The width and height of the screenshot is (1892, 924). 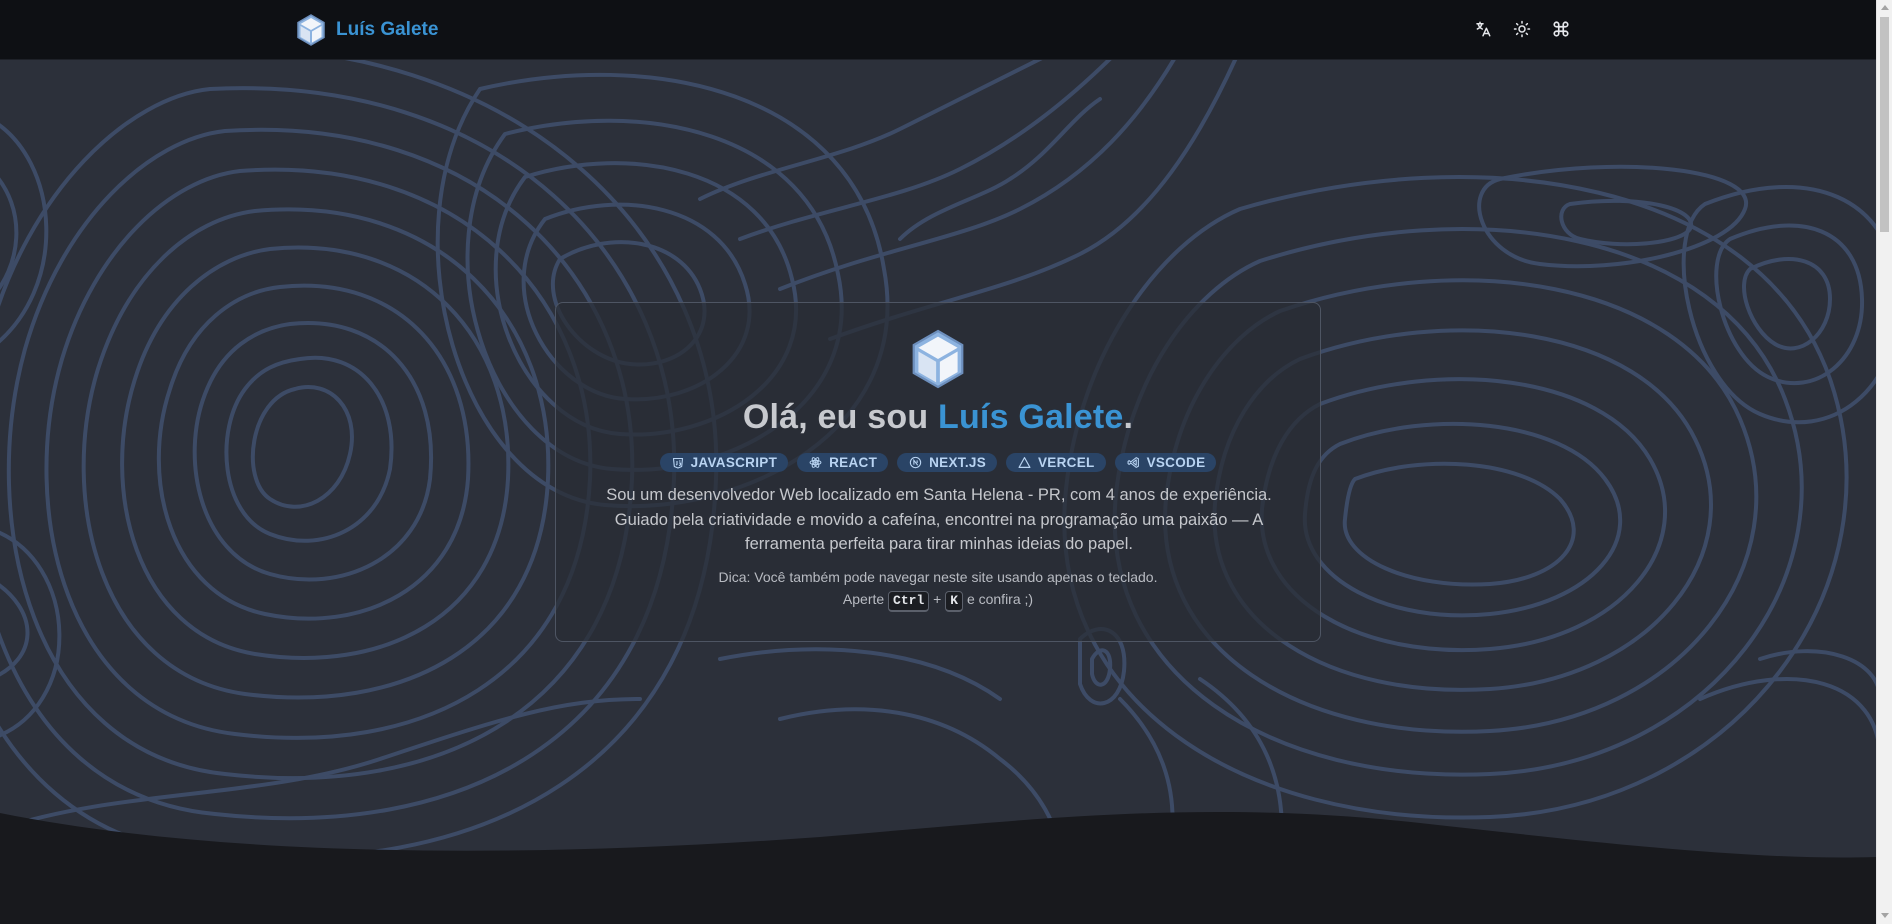 What do you see at coordinates (1133, 462) in the screenshot?
I see `vscode-icon` at bounding box center [1133, 462].